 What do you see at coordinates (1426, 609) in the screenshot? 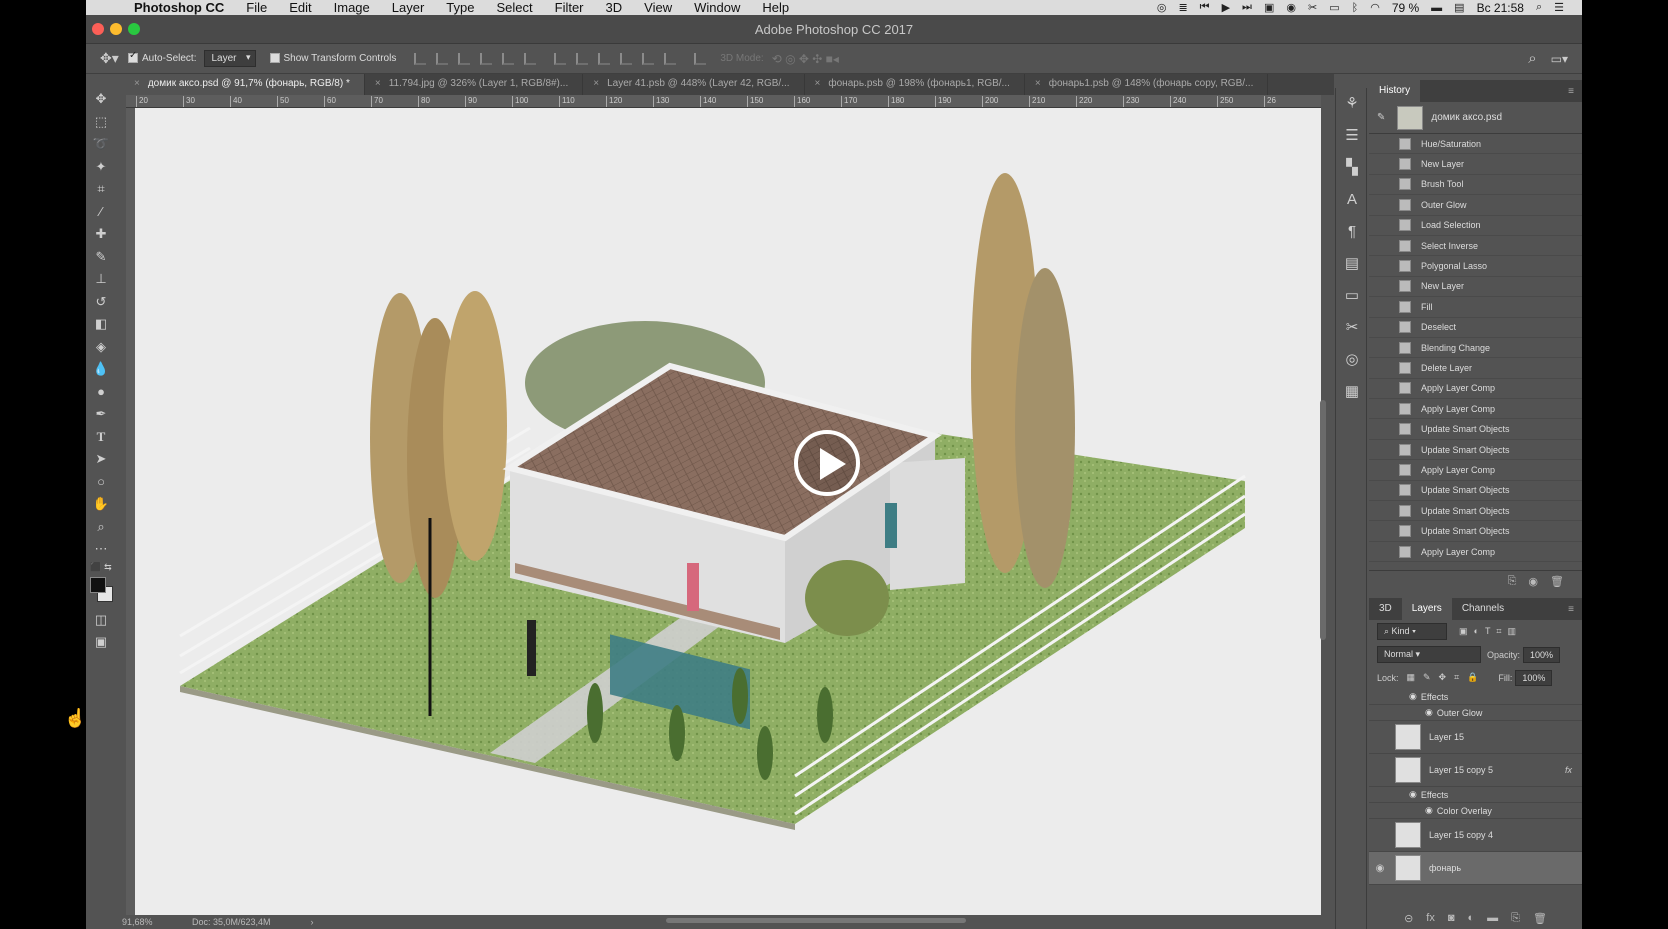
I see `tab-layers: Layers` at bounding box center [1426, 609].